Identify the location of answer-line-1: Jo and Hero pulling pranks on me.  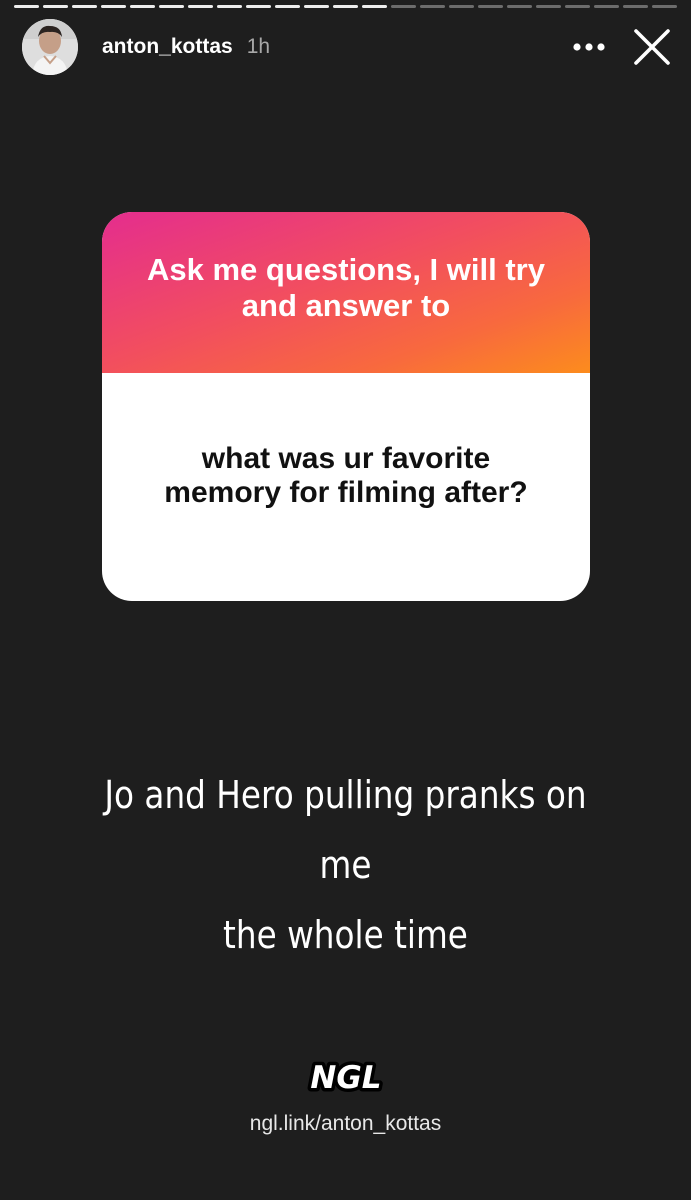
(345, 830).